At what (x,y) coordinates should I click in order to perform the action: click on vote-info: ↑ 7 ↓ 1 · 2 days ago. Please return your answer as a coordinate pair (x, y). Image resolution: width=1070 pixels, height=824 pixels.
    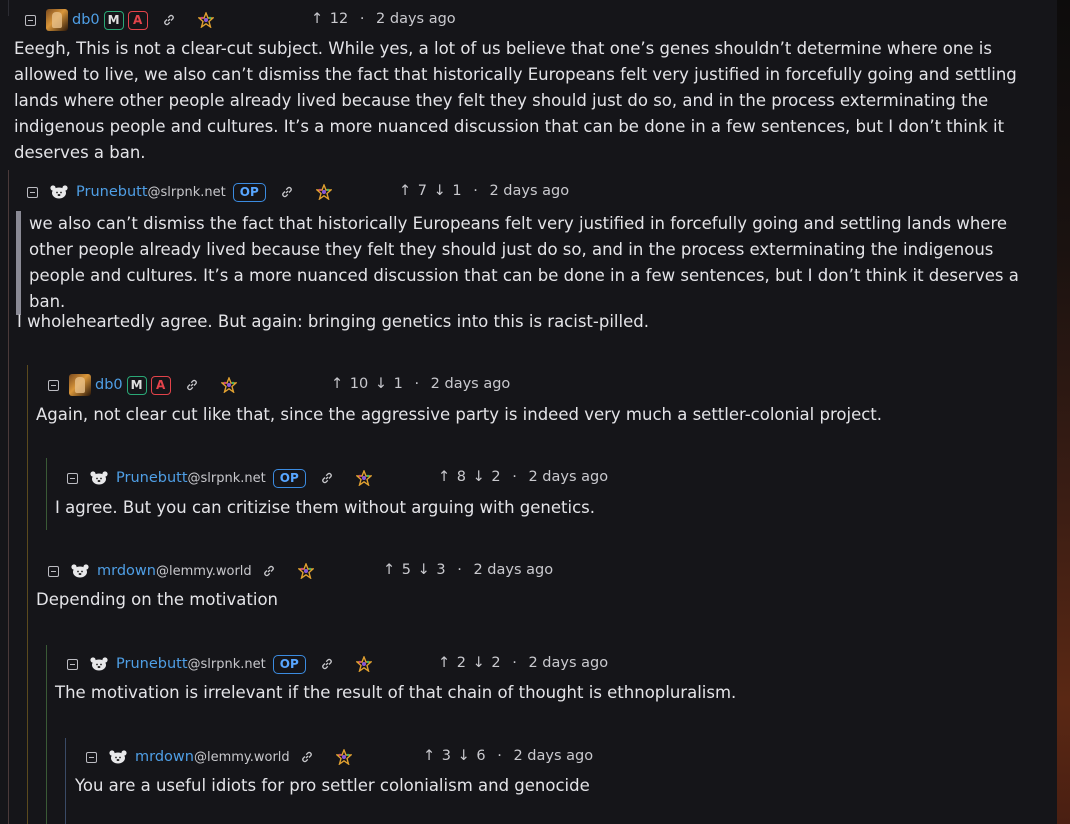
    Looking at the image, I should click on (484, 191).